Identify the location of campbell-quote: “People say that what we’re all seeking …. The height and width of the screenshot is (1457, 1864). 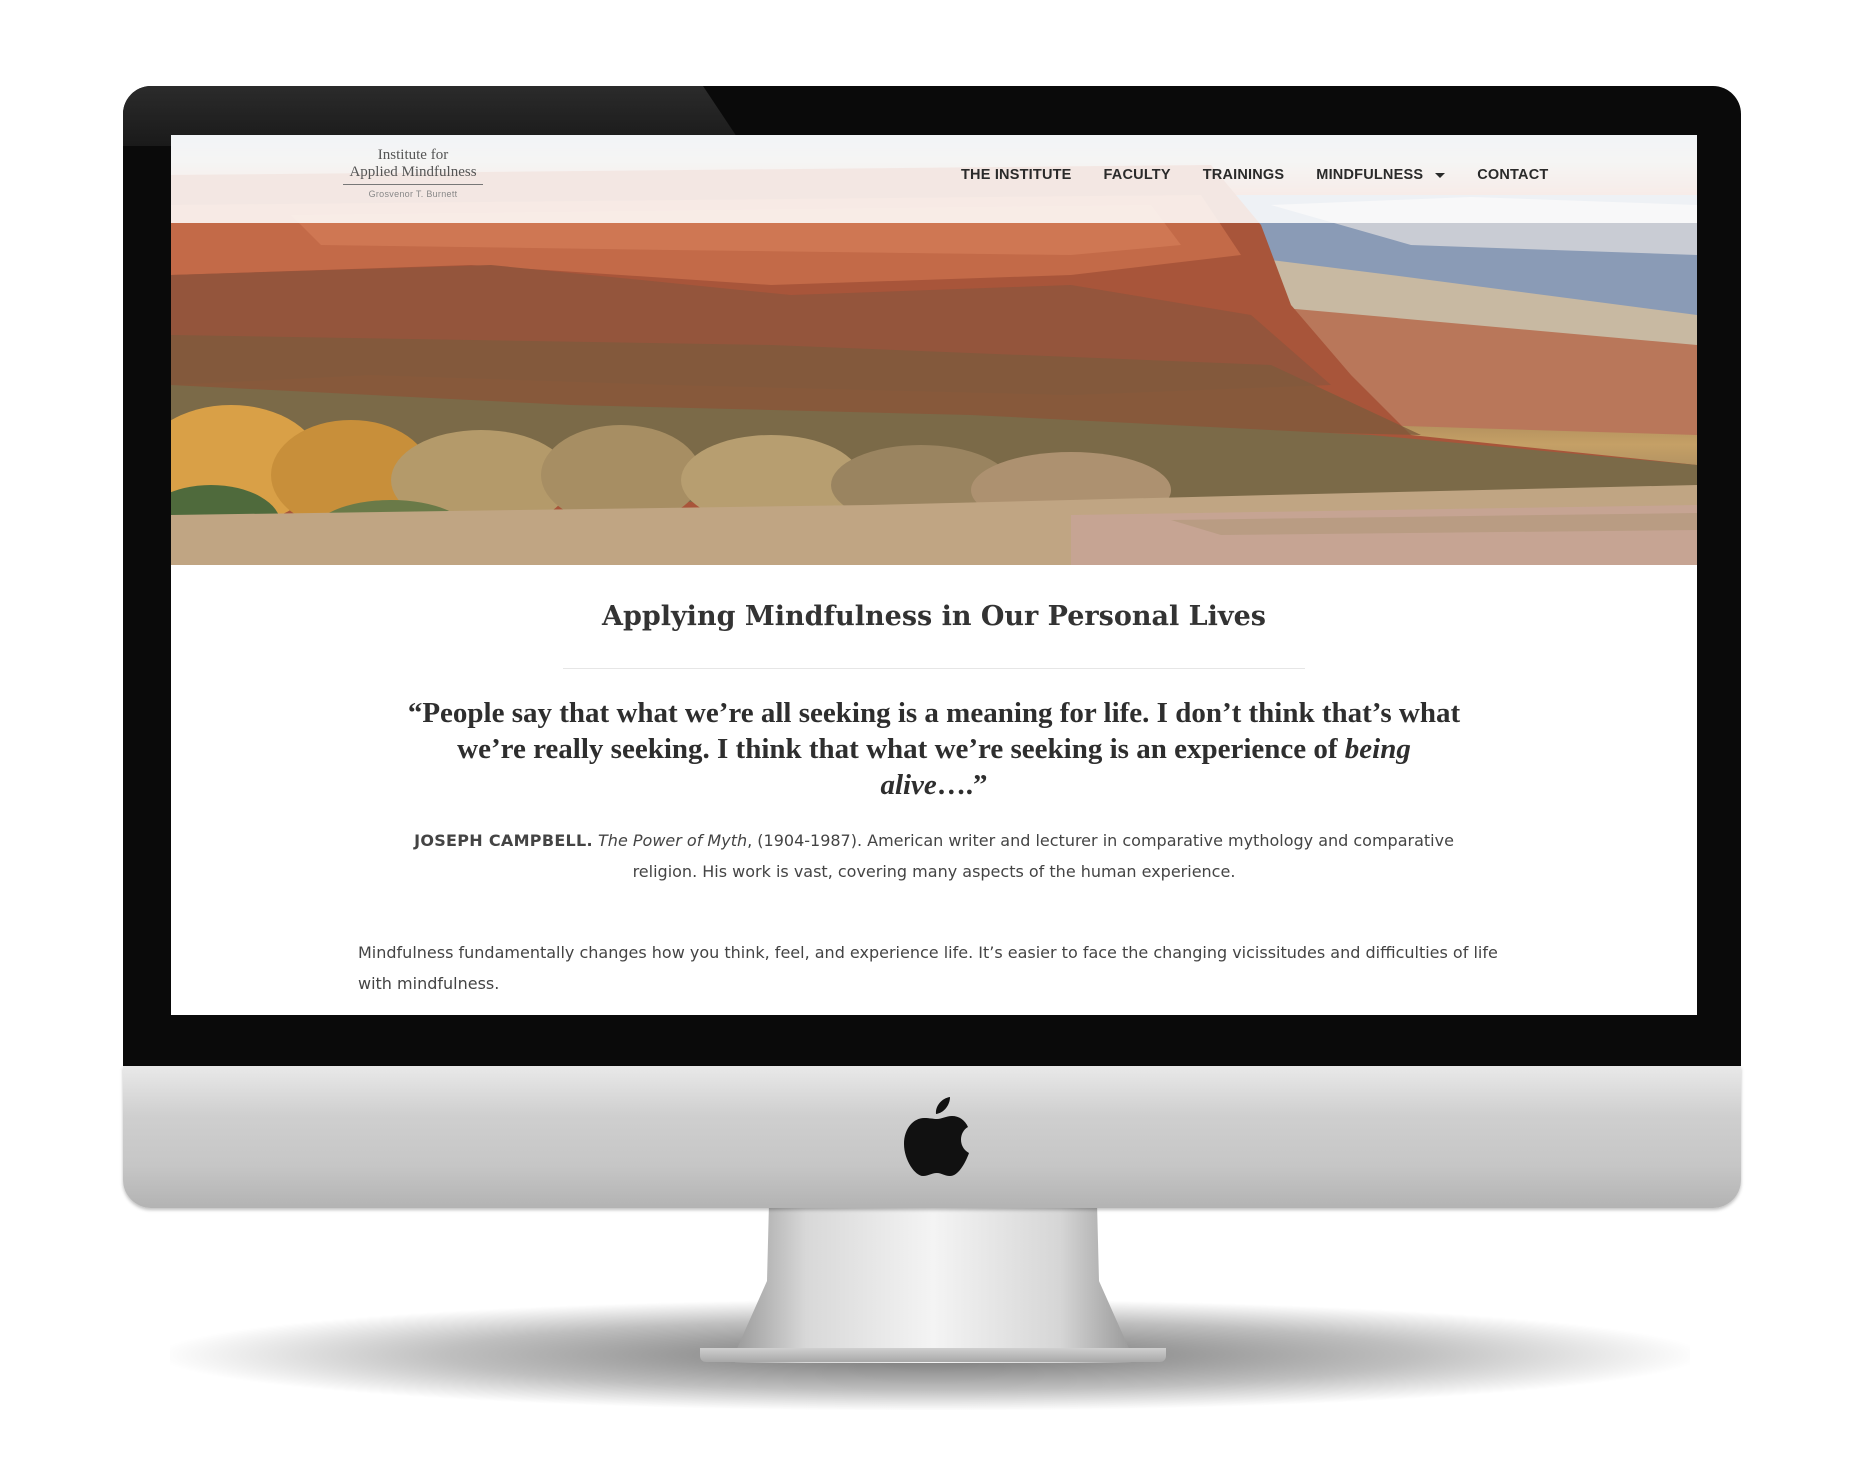
(934, 749).